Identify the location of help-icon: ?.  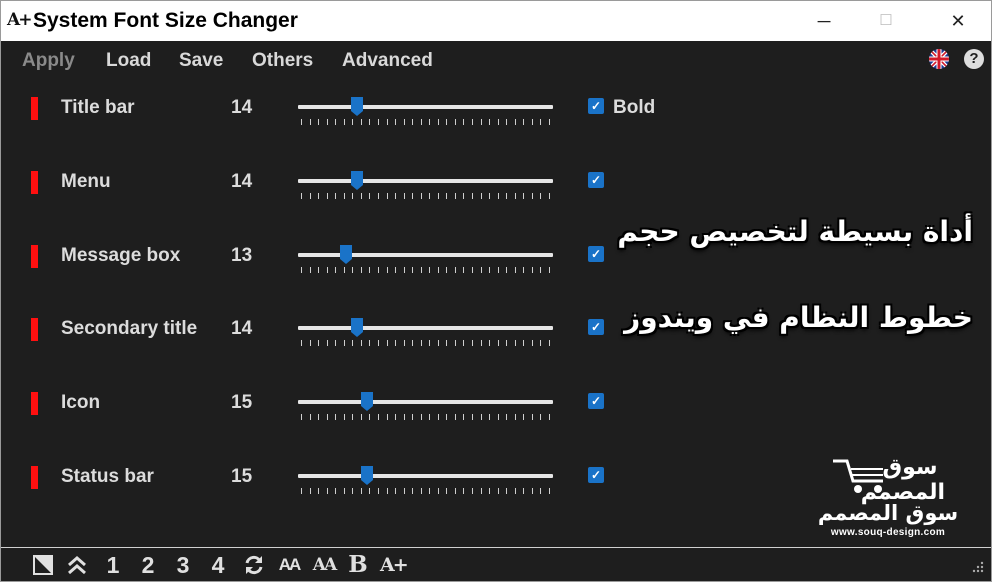
(974, 59).